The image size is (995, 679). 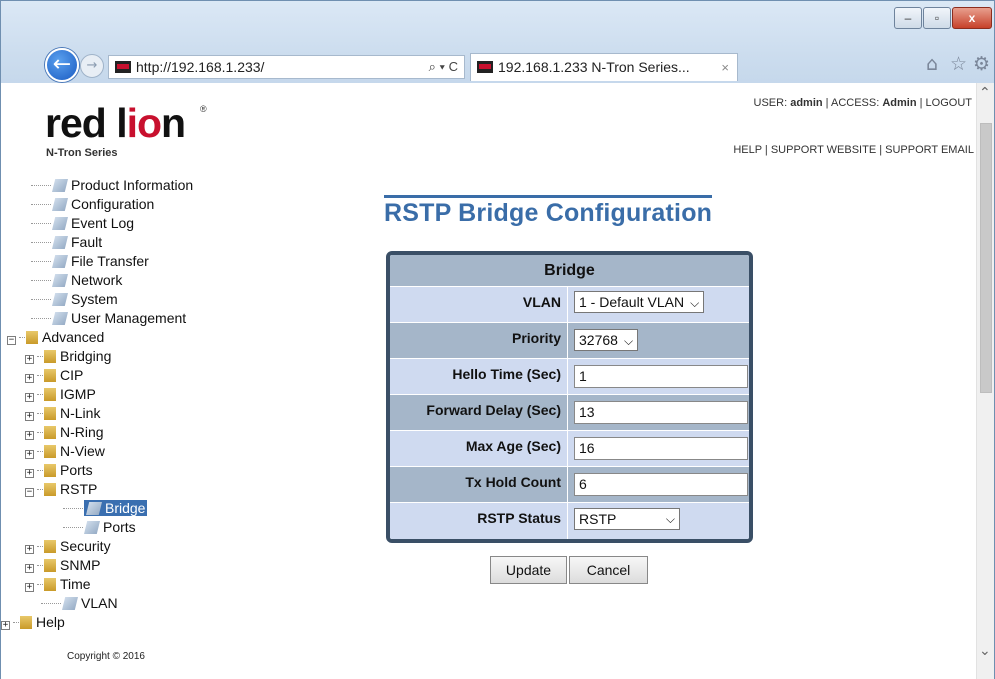 What do you see at coordinates (937, 18) in the screenshot?
I see `maximize-button: ▫` at bounding box center [937, 18].